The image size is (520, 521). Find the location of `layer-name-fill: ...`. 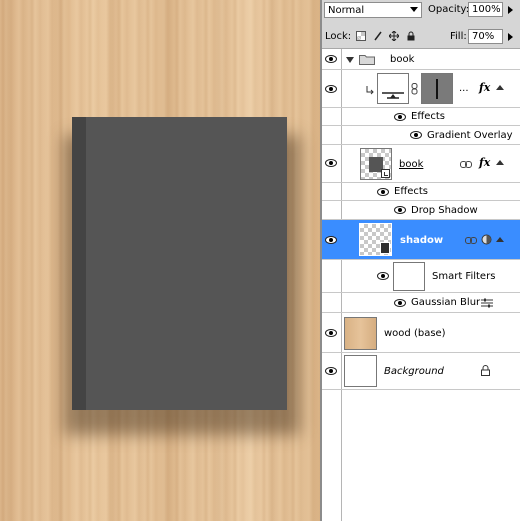

layer-name-fill: ... is located at coordinates (464, 88).